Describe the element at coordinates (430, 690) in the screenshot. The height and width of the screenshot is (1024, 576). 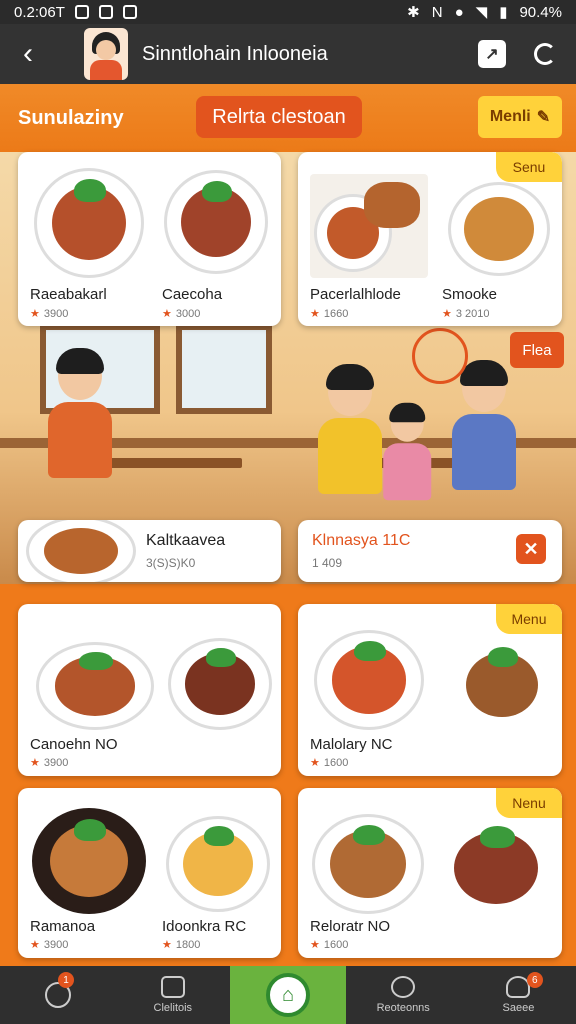
I see `dish-card: Menu Malolary NC ★ 1600` at that location.